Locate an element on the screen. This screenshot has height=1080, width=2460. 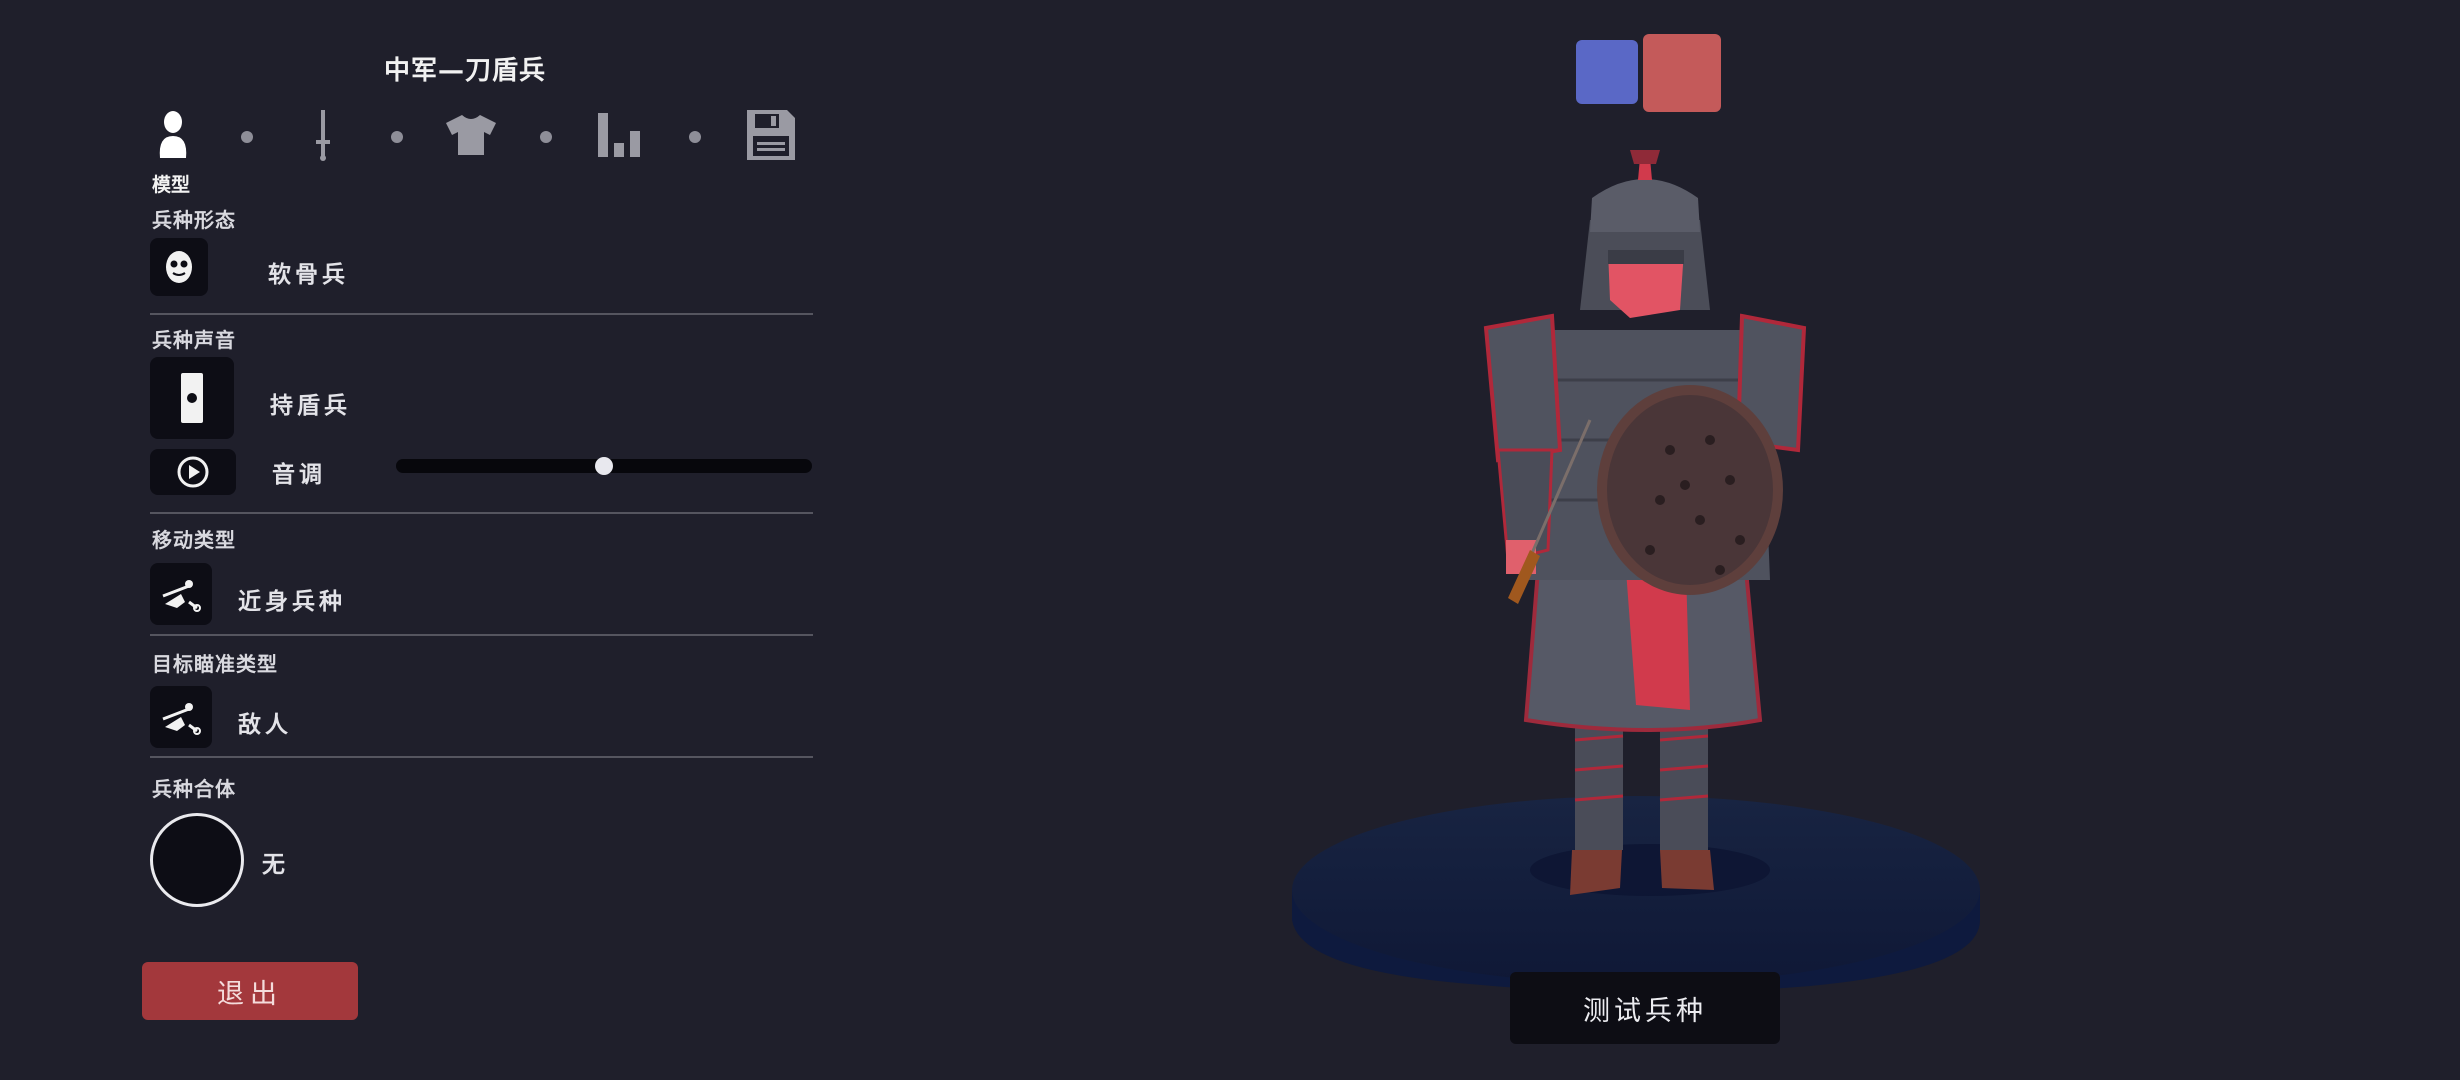
pitch-label: 音调 is located at coordinates (299, 475).